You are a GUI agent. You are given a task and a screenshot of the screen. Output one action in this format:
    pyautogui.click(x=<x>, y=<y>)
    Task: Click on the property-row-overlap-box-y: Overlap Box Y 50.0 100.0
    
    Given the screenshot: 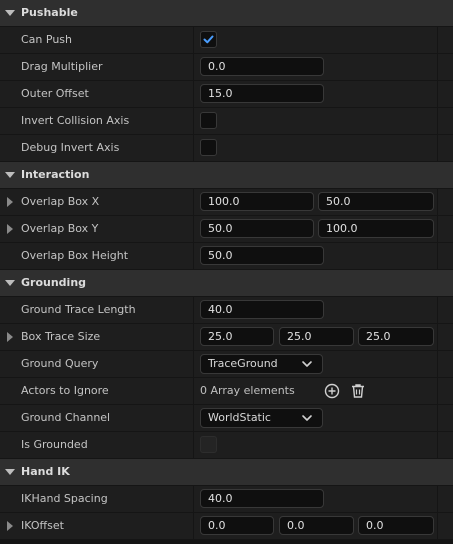 What is the action you would take?
    pyautogui.click(x=226, y=229)
    